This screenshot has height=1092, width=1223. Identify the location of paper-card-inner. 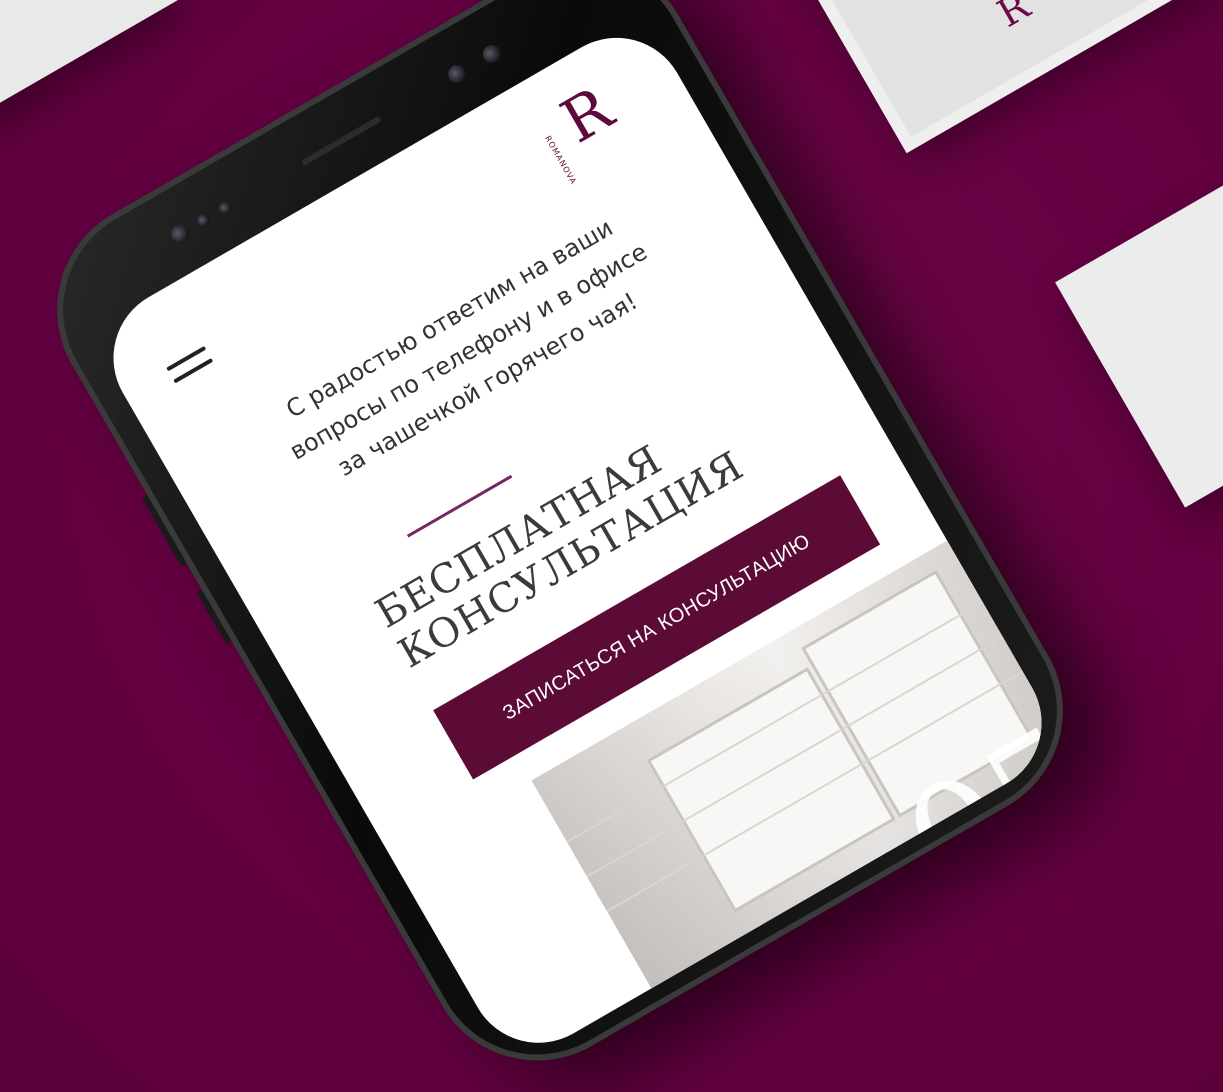
(1000, 68).